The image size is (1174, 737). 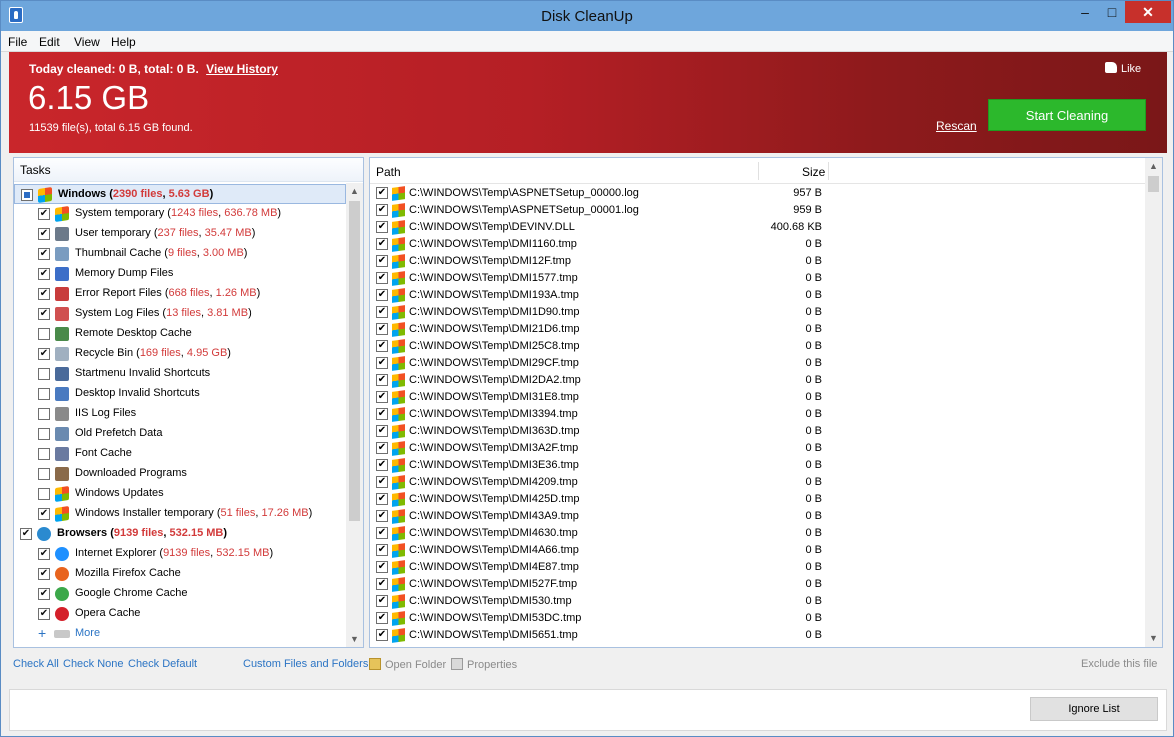 What do you see at coordinates (758, 380) in the screenshot?
I see `file-row: ✔ C:\WINDOWS\Temp\DMI2DA2.tmp 0 B` at bounding box center [758, 380].